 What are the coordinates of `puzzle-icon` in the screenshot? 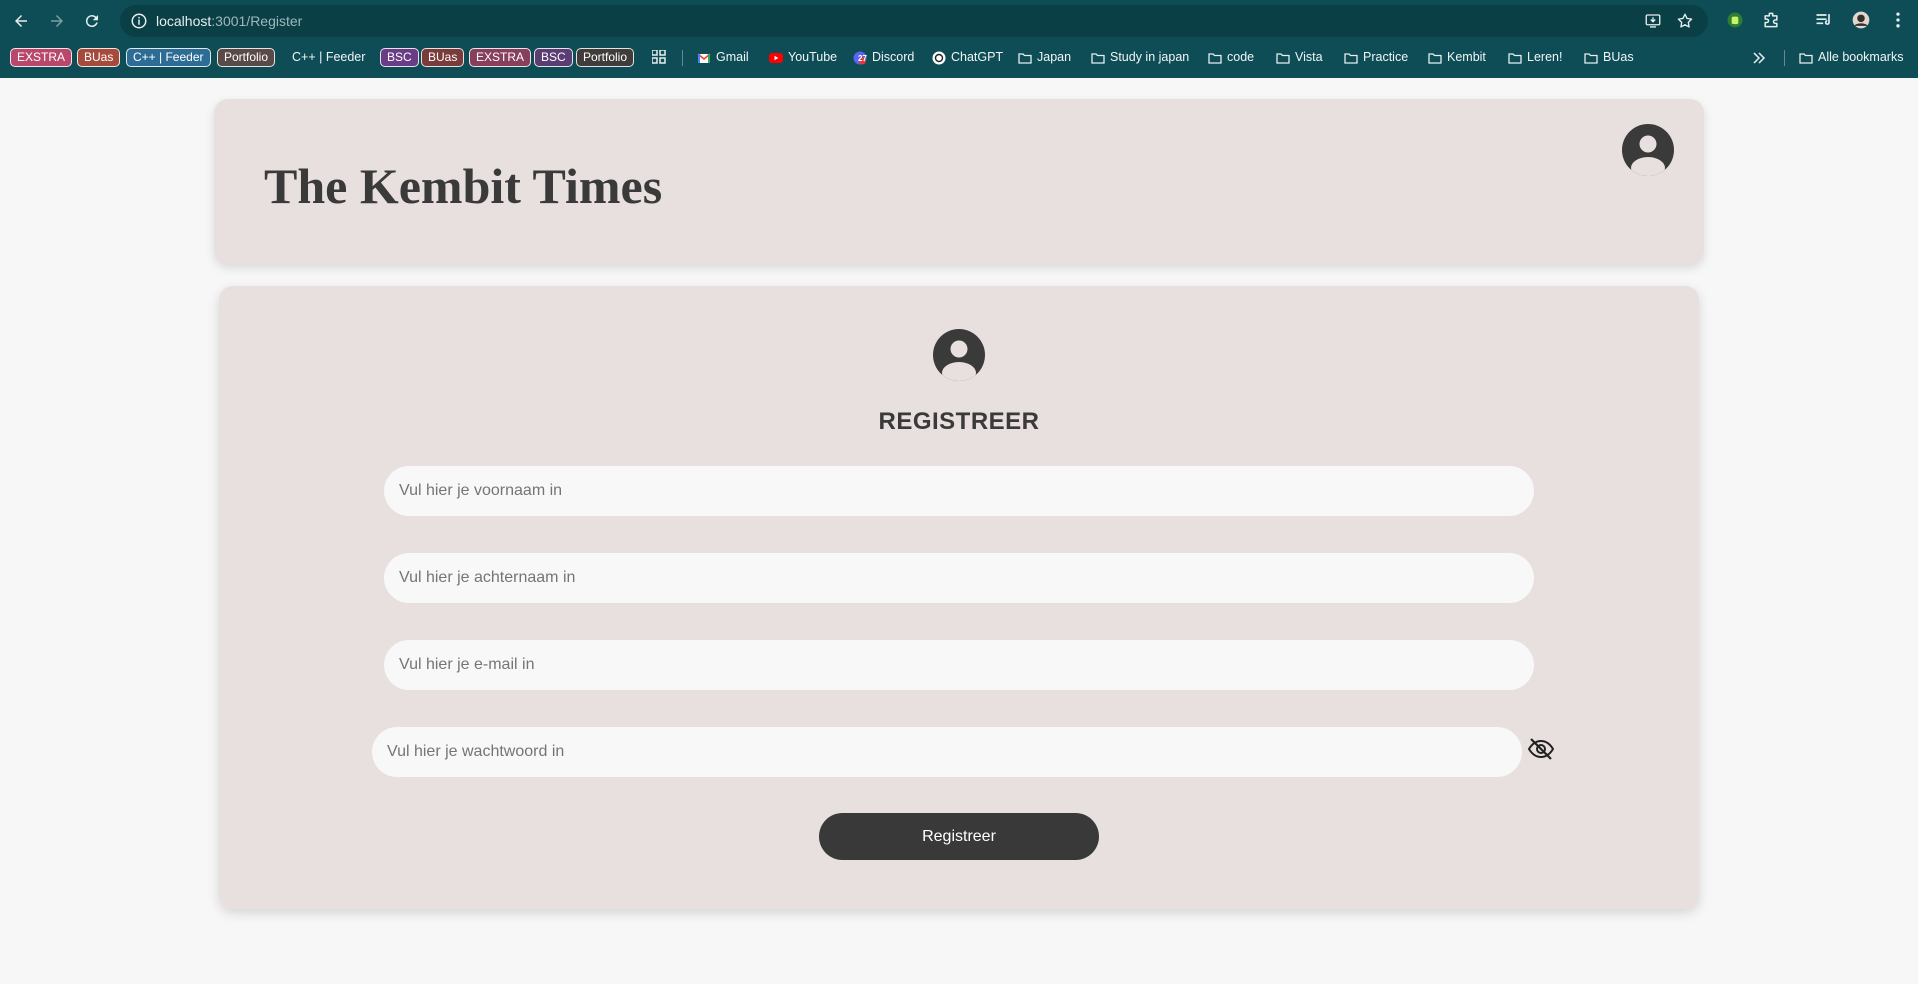 It's located at (1771, 20).